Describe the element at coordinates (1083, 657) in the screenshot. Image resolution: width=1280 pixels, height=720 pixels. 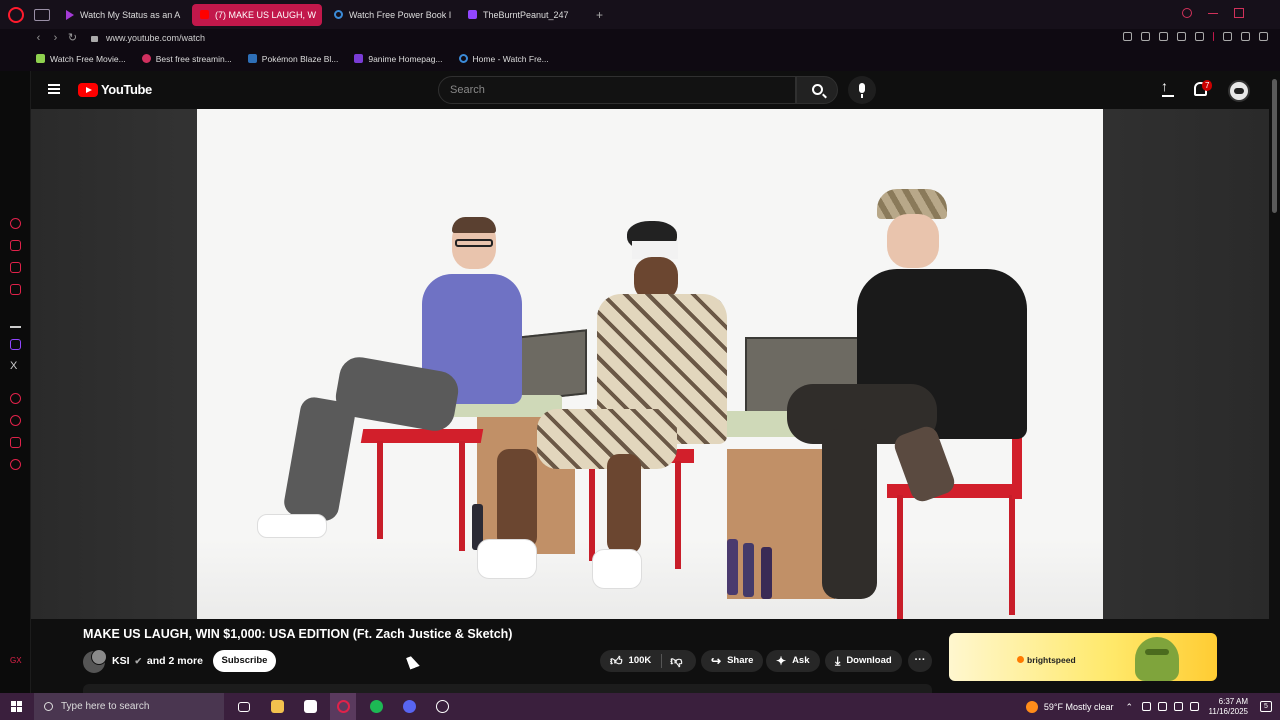
I see `ad-banner: brightspeed` at that location.